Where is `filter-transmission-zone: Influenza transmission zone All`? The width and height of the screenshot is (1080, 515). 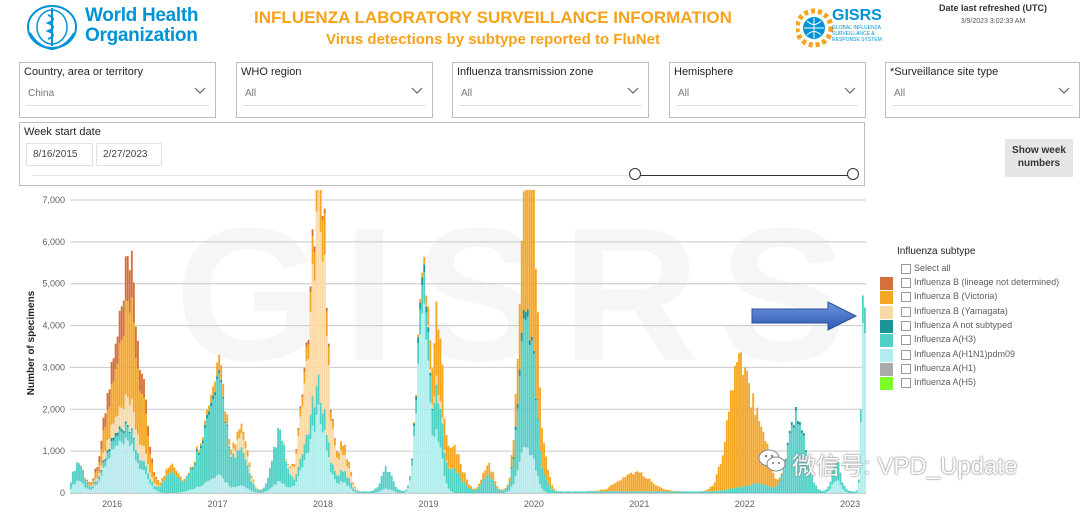
filter-transmission-zone: Influenza transmission zone All is located at coordinates (550, 90).